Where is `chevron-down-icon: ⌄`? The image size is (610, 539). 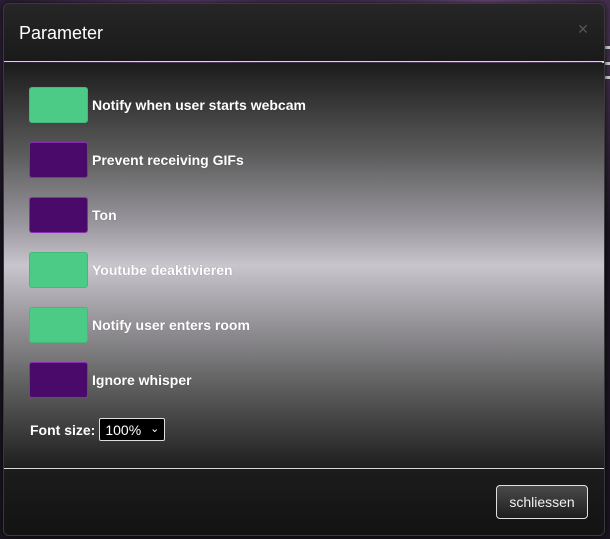
chevron-down-icon: ⌄ is located at coordinates (155, 429).